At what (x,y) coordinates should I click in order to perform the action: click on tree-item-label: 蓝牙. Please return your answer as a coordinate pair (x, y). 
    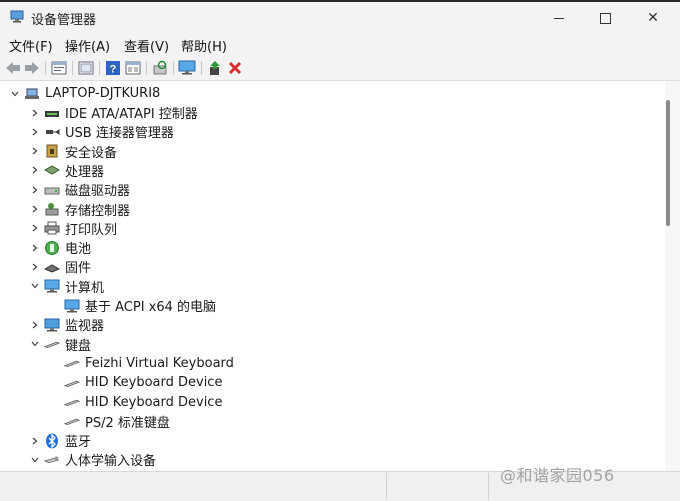
    Looking at the image, I should click on (78, 443).